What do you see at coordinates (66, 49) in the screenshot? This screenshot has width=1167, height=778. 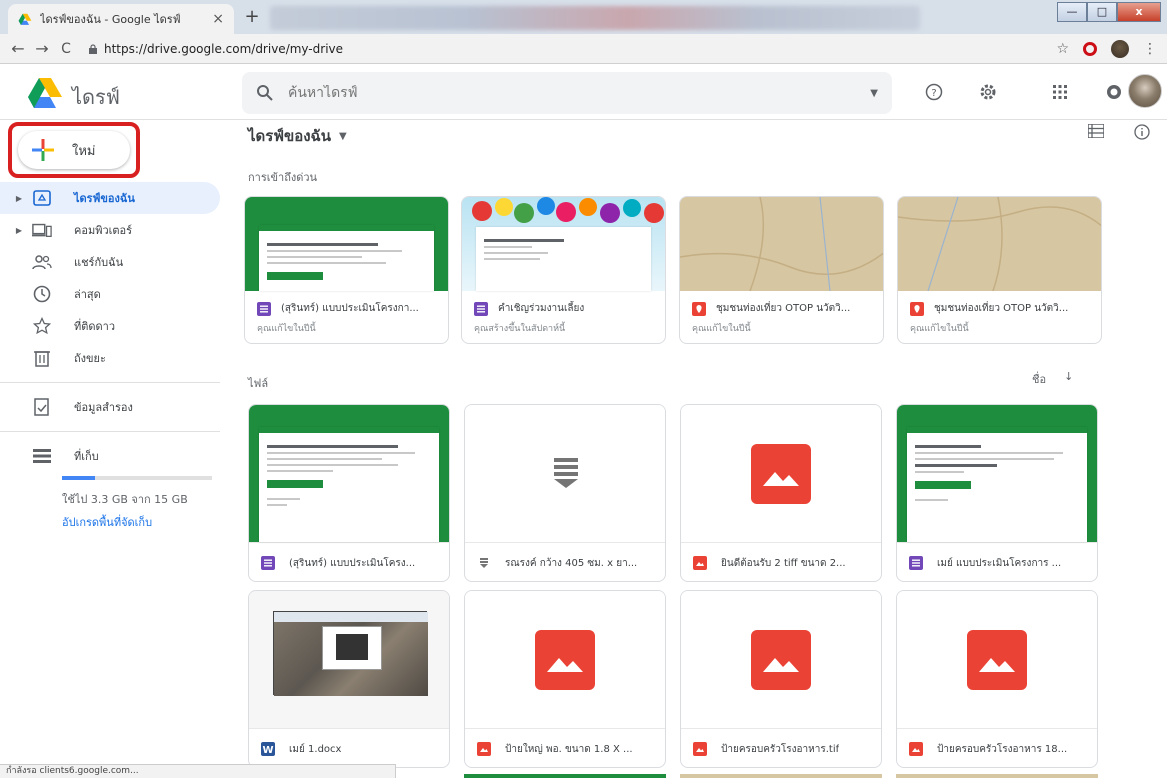 I see `reload-button: C` at bounding box center [66, 49].